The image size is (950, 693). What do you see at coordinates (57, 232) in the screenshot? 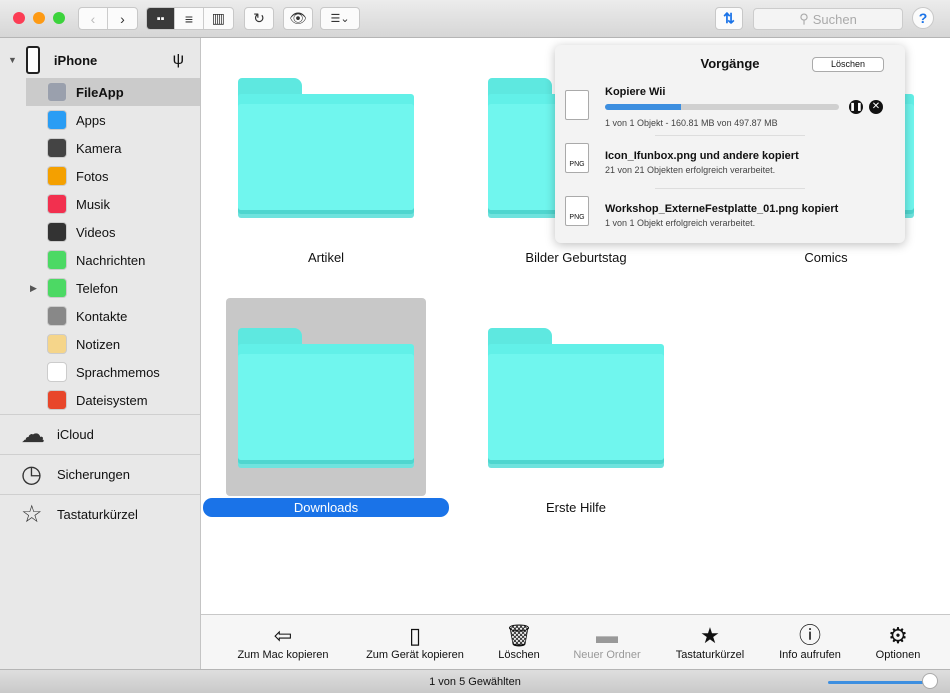
I see `videos-icon` at bounding box center [57, 232].